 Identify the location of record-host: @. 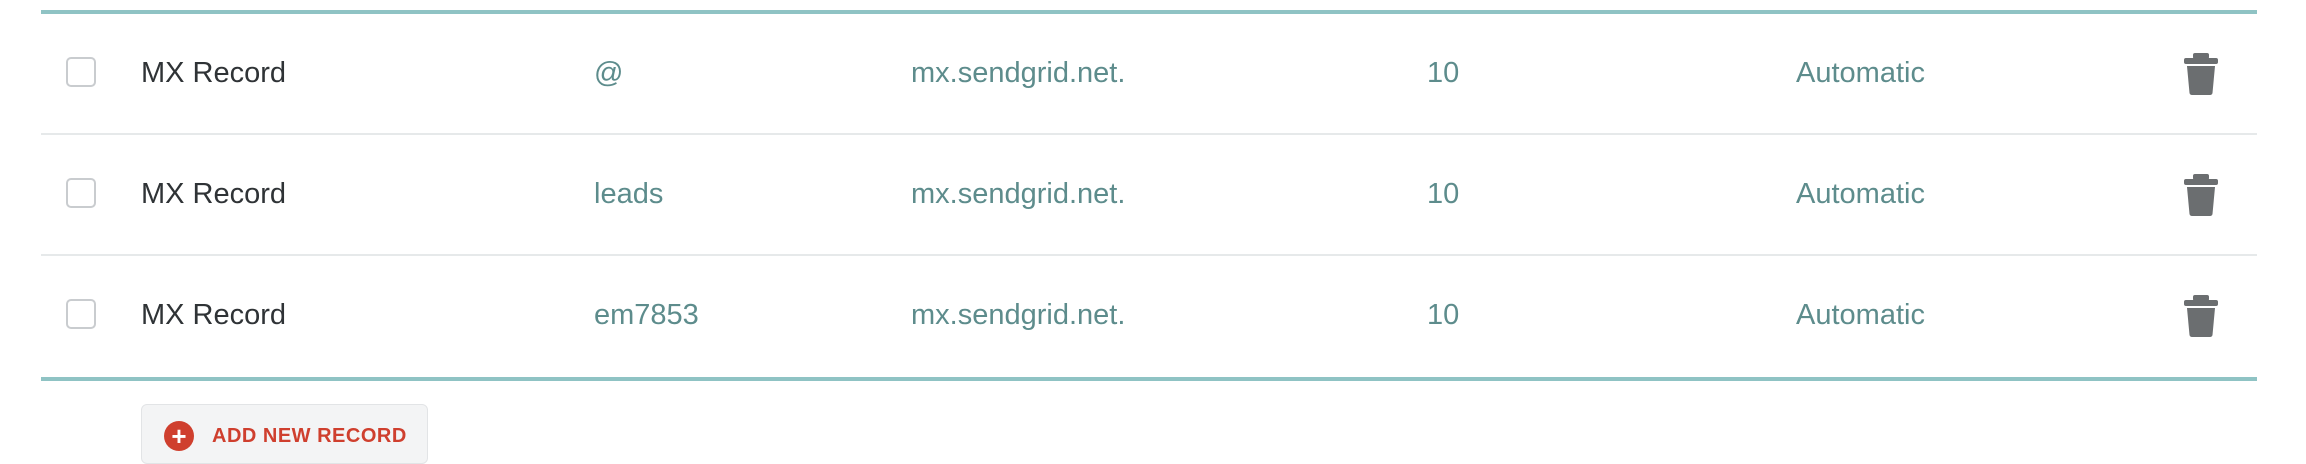
(608, 73).